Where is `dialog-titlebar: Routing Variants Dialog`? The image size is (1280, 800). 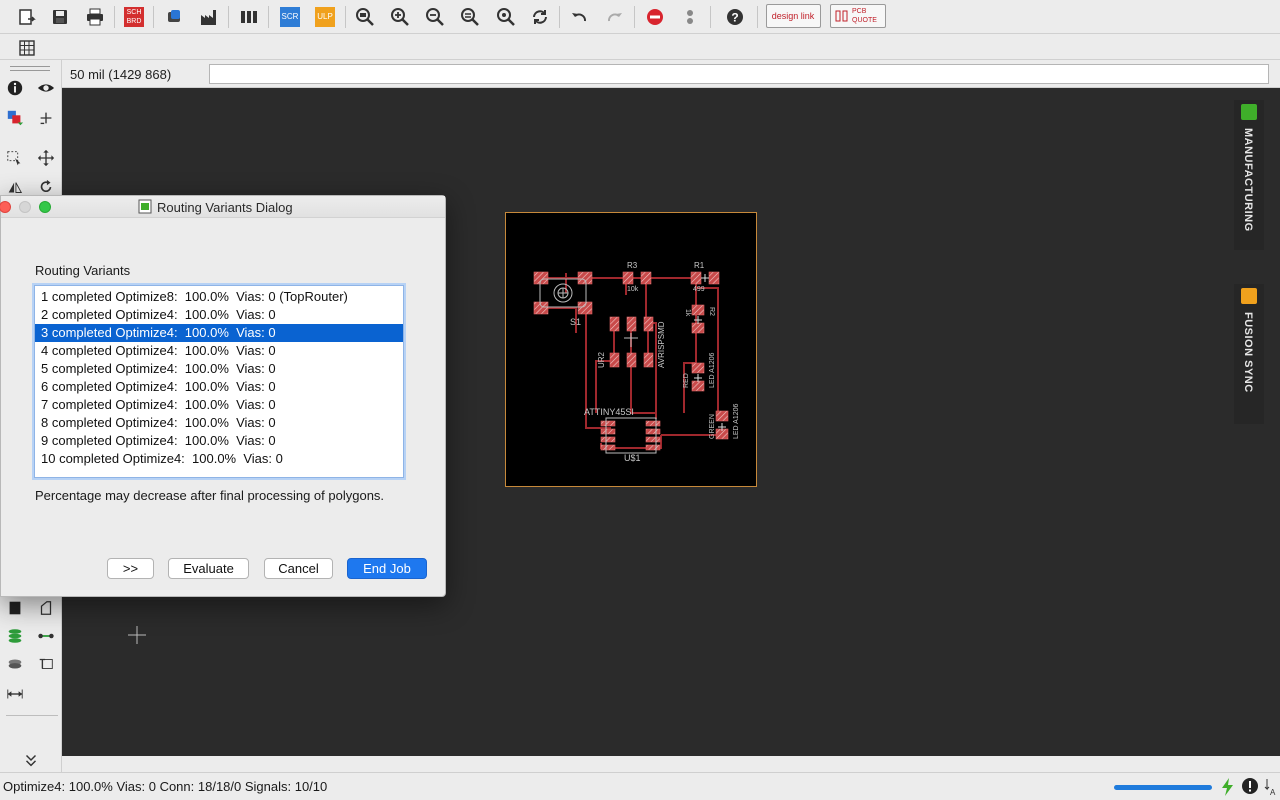 dialog-titlebar: Routing Variants Dialog is located at coordinates (222, 207).